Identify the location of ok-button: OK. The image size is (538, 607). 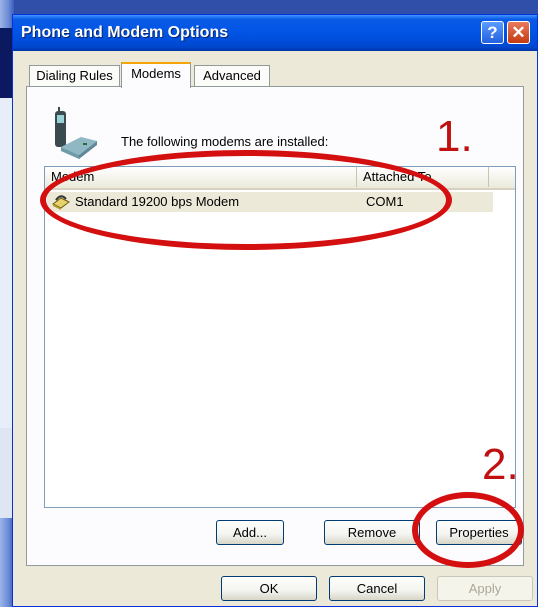
(269, 588).